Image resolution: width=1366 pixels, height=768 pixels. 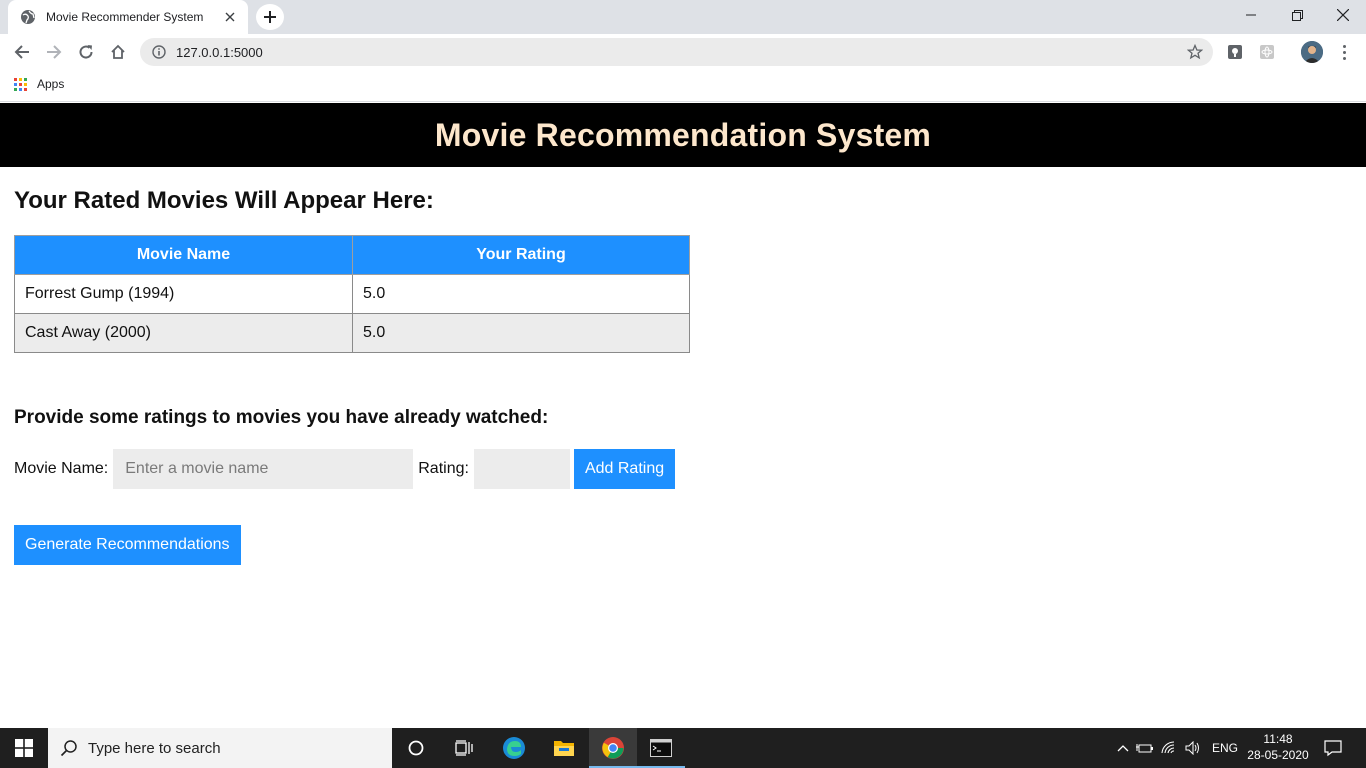 What do you see at coordinates (464, 748) in the screenshot?
I see `task-view-icon` at bounding box center [464, 748].